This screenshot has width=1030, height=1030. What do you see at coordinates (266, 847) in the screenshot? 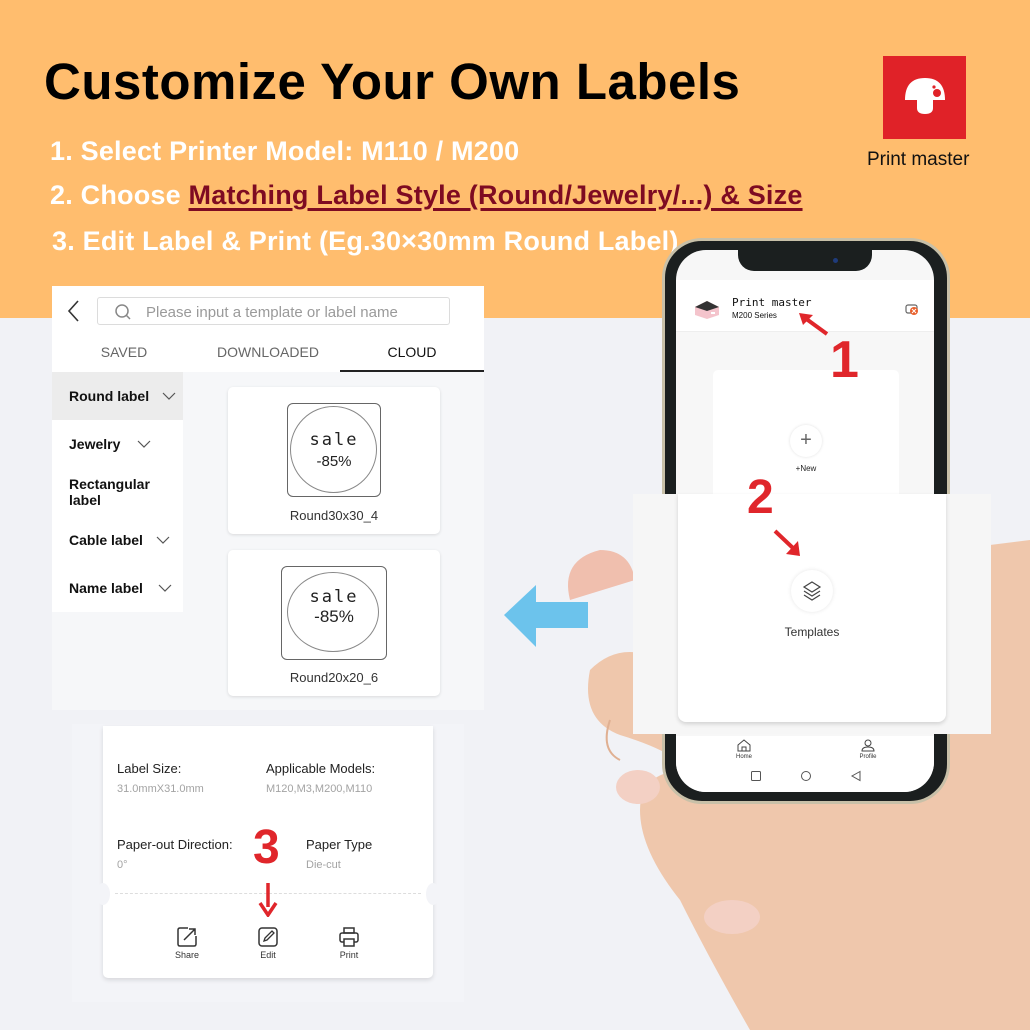
I see `step-marker-3: 3` at bounding box center [266, 847].